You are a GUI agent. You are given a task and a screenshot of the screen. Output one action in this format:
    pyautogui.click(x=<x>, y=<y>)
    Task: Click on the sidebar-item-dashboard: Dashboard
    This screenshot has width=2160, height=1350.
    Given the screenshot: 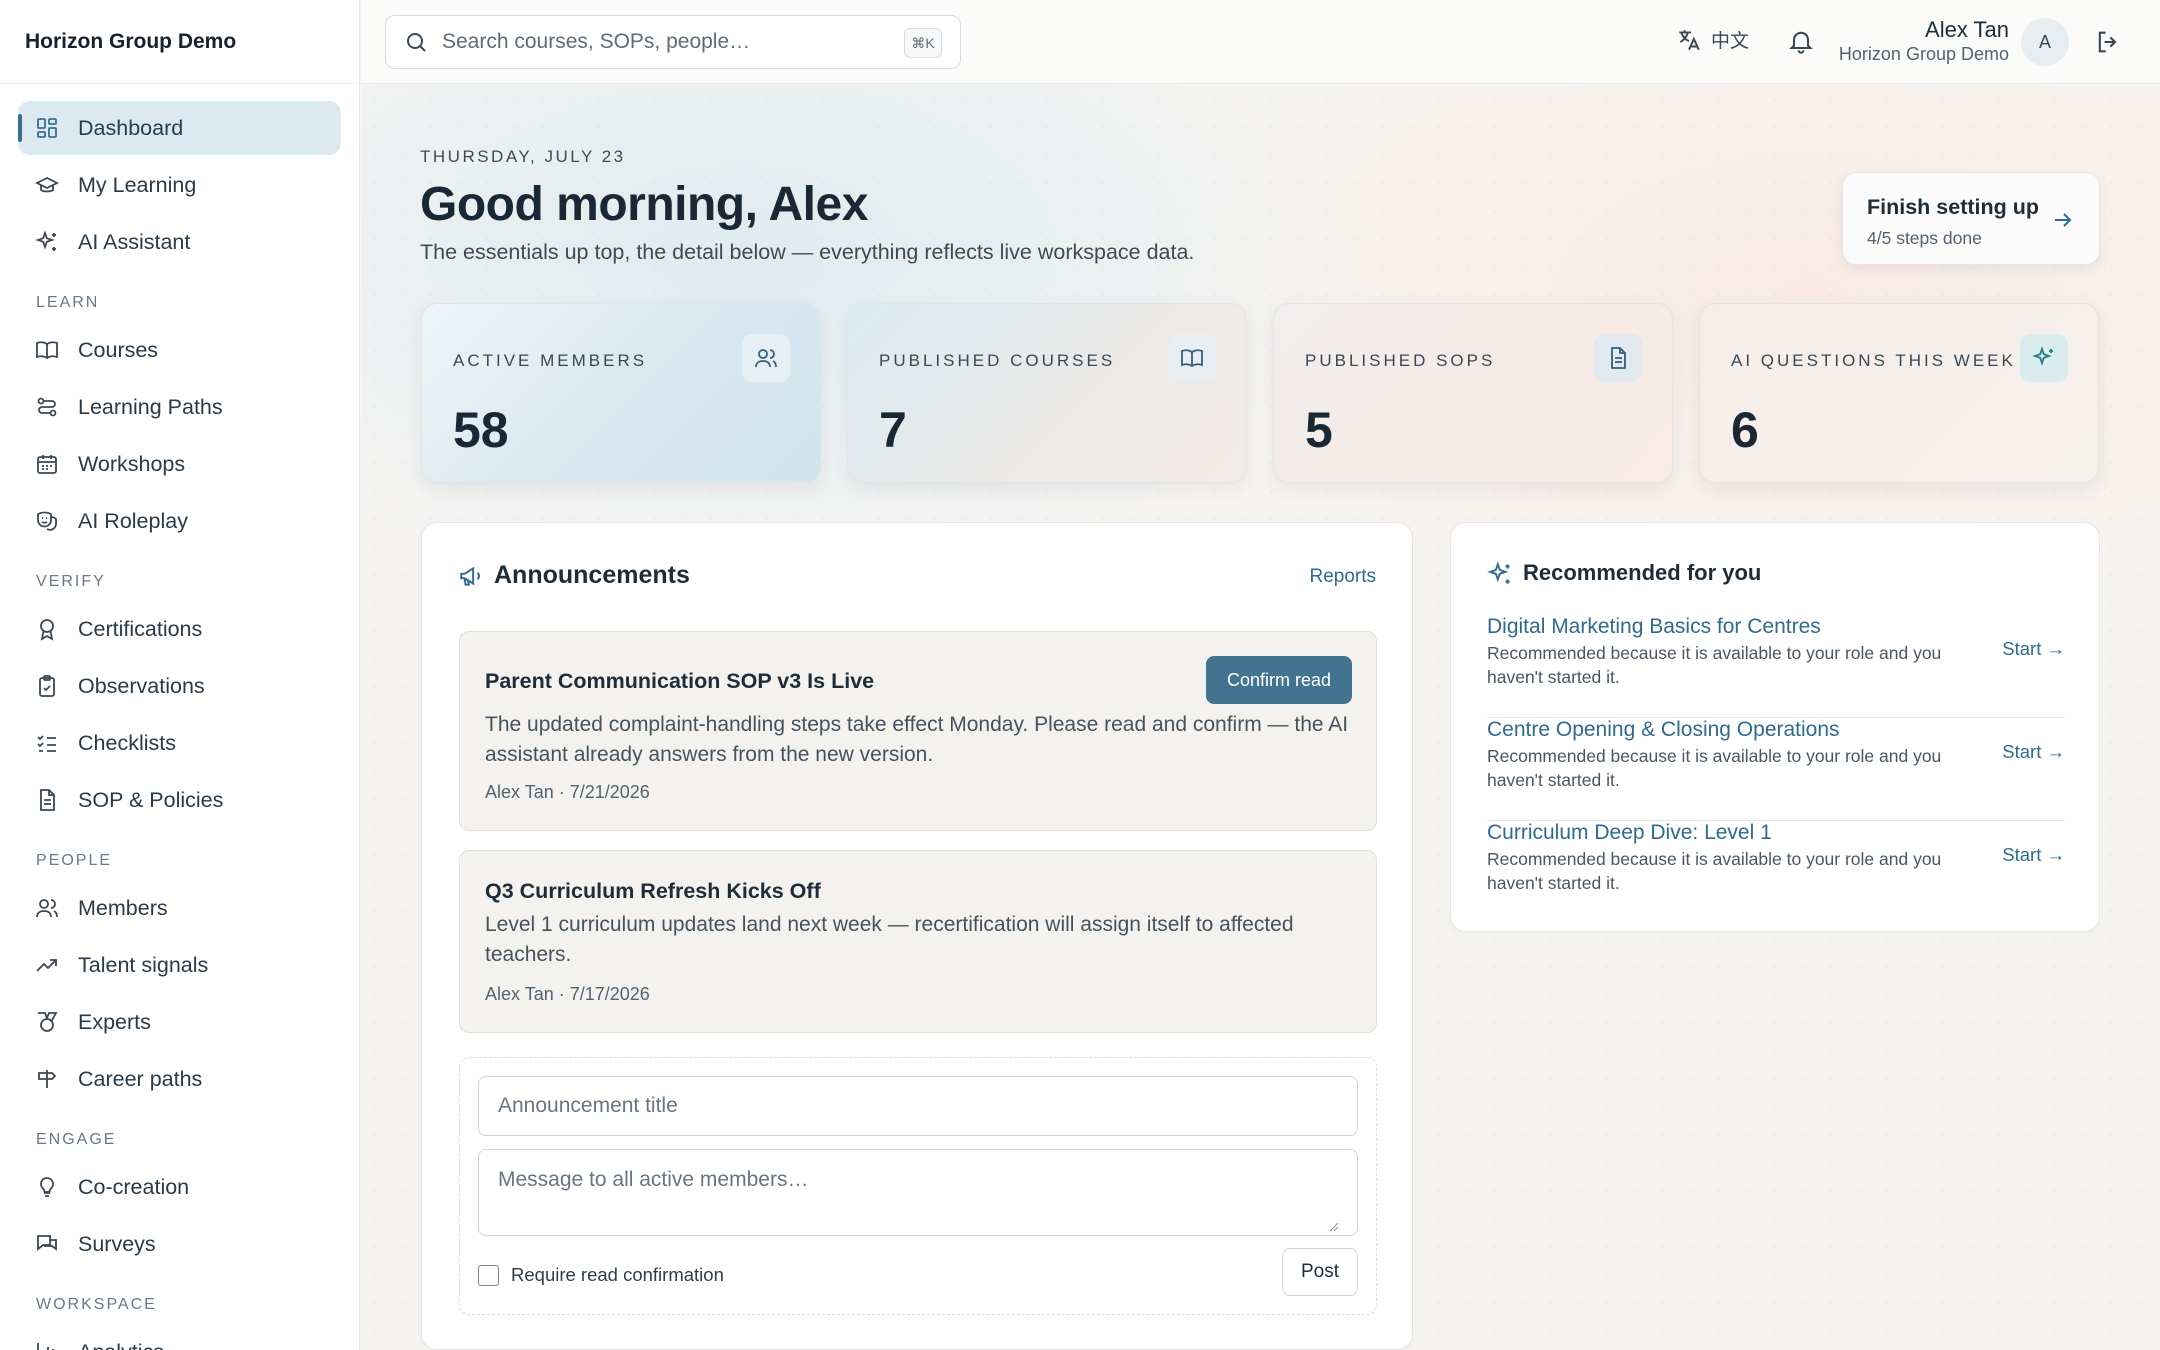 What is the action you would take?
    pyautogui.click(x=179, y=128)
    